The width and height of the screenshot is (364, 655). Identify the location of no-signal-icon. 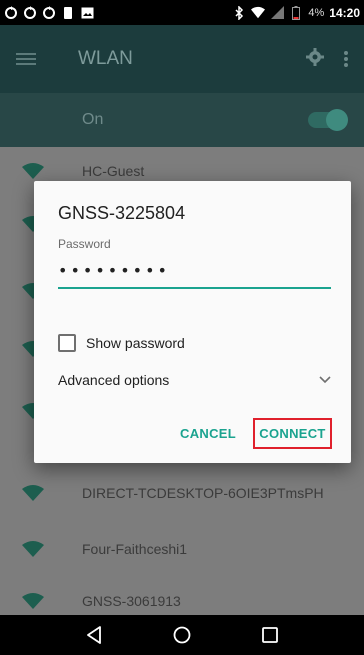
(277, 13).